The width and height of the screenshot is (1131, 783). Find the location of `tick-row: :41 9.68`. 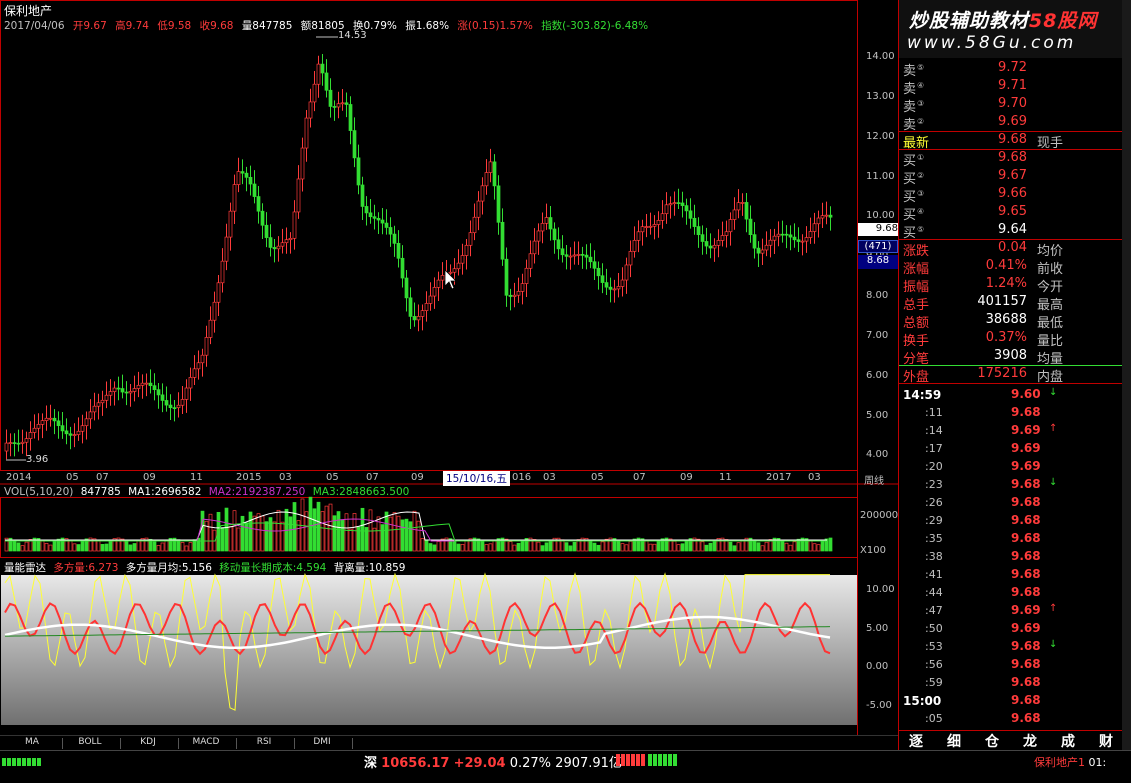

tick-row: :41 9.68 is located at coordinates (1011, 575).